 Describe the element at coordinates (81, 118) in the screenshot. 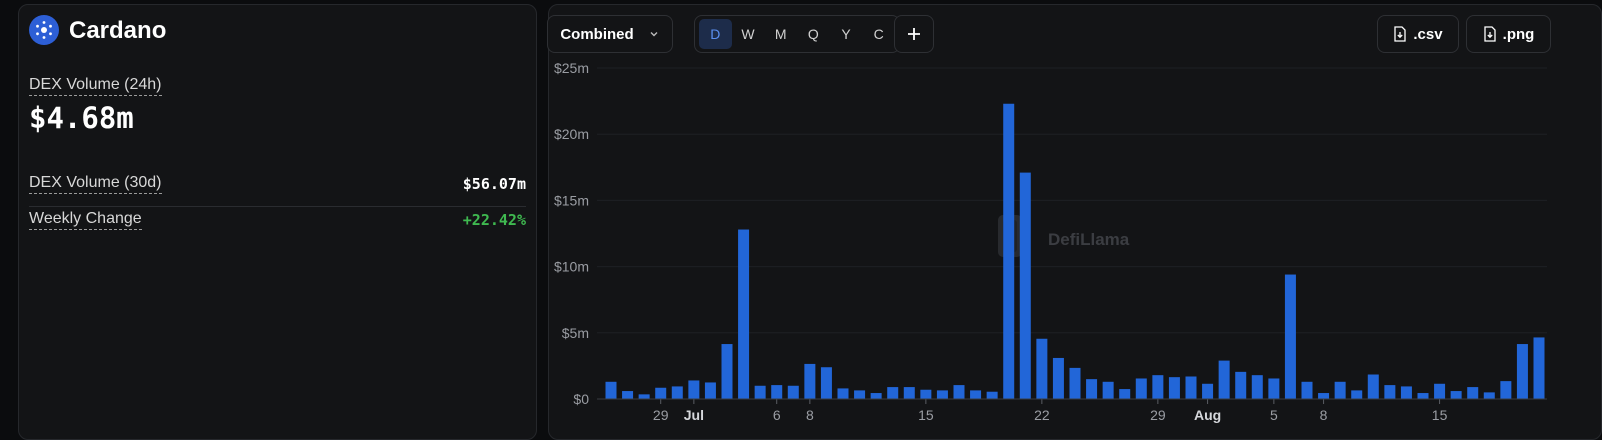

I see `dex-volume-24h-value: $4.68m` at that location.